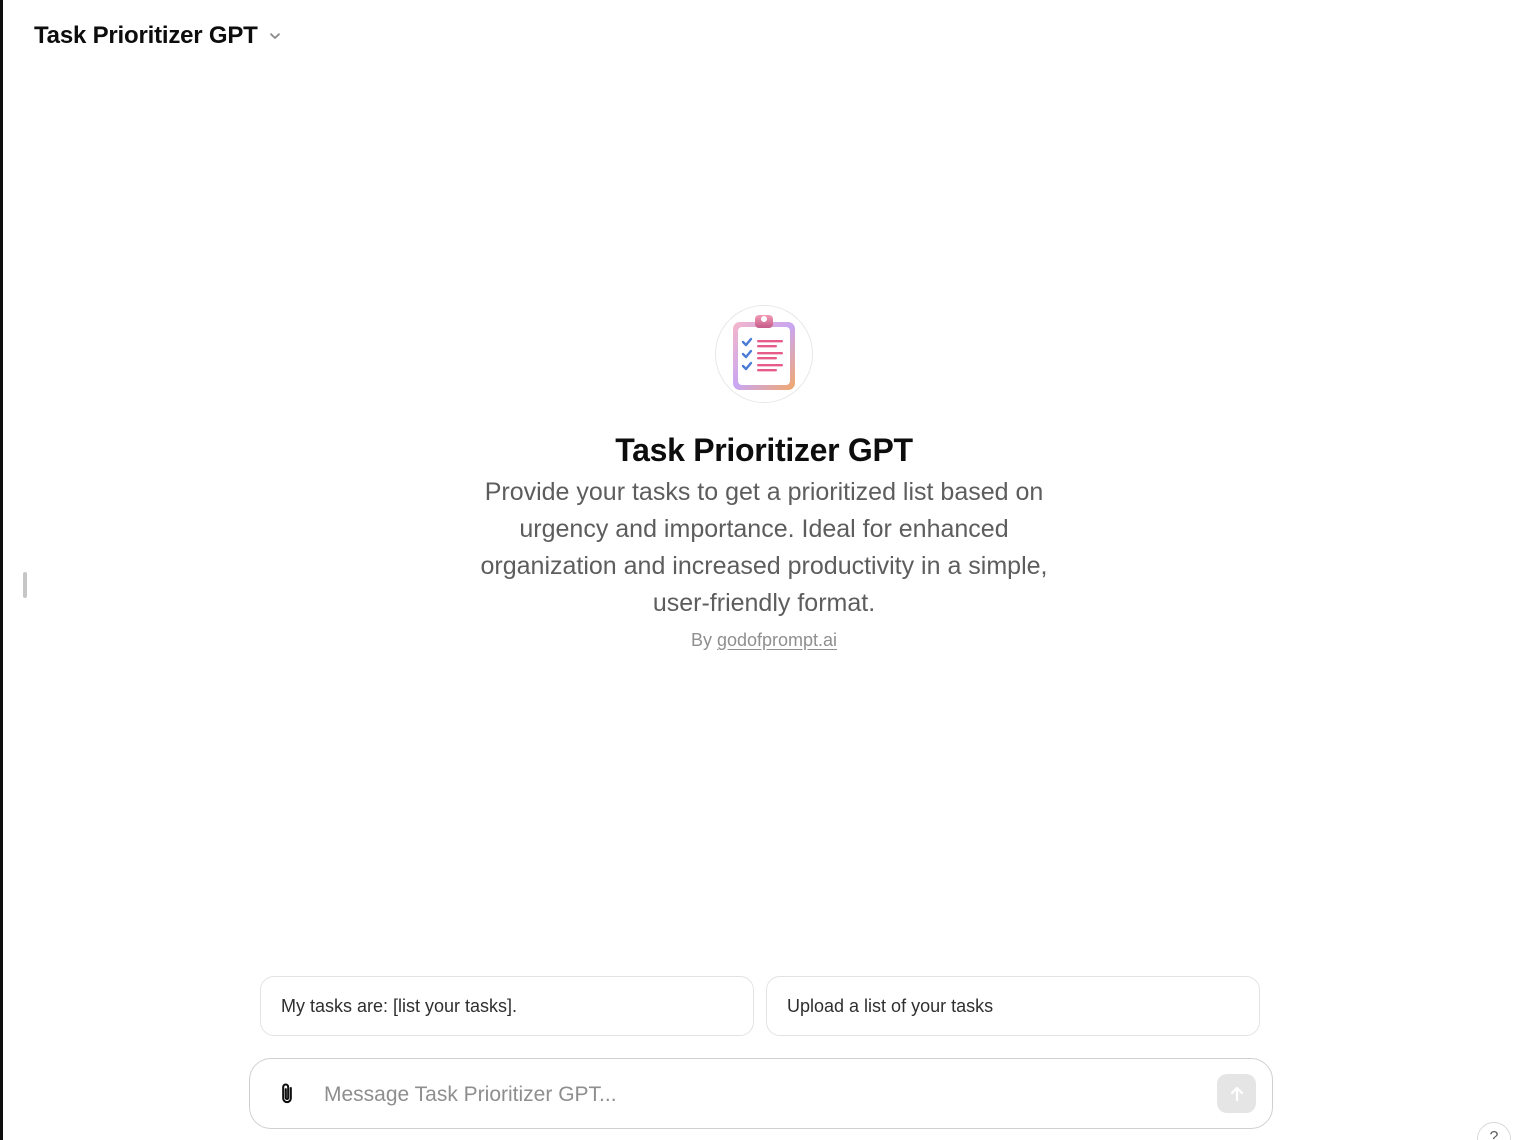 The width and height of the screenshot is (1522, 1140). I want to click on chevron-down-icon, so click(275, 36).